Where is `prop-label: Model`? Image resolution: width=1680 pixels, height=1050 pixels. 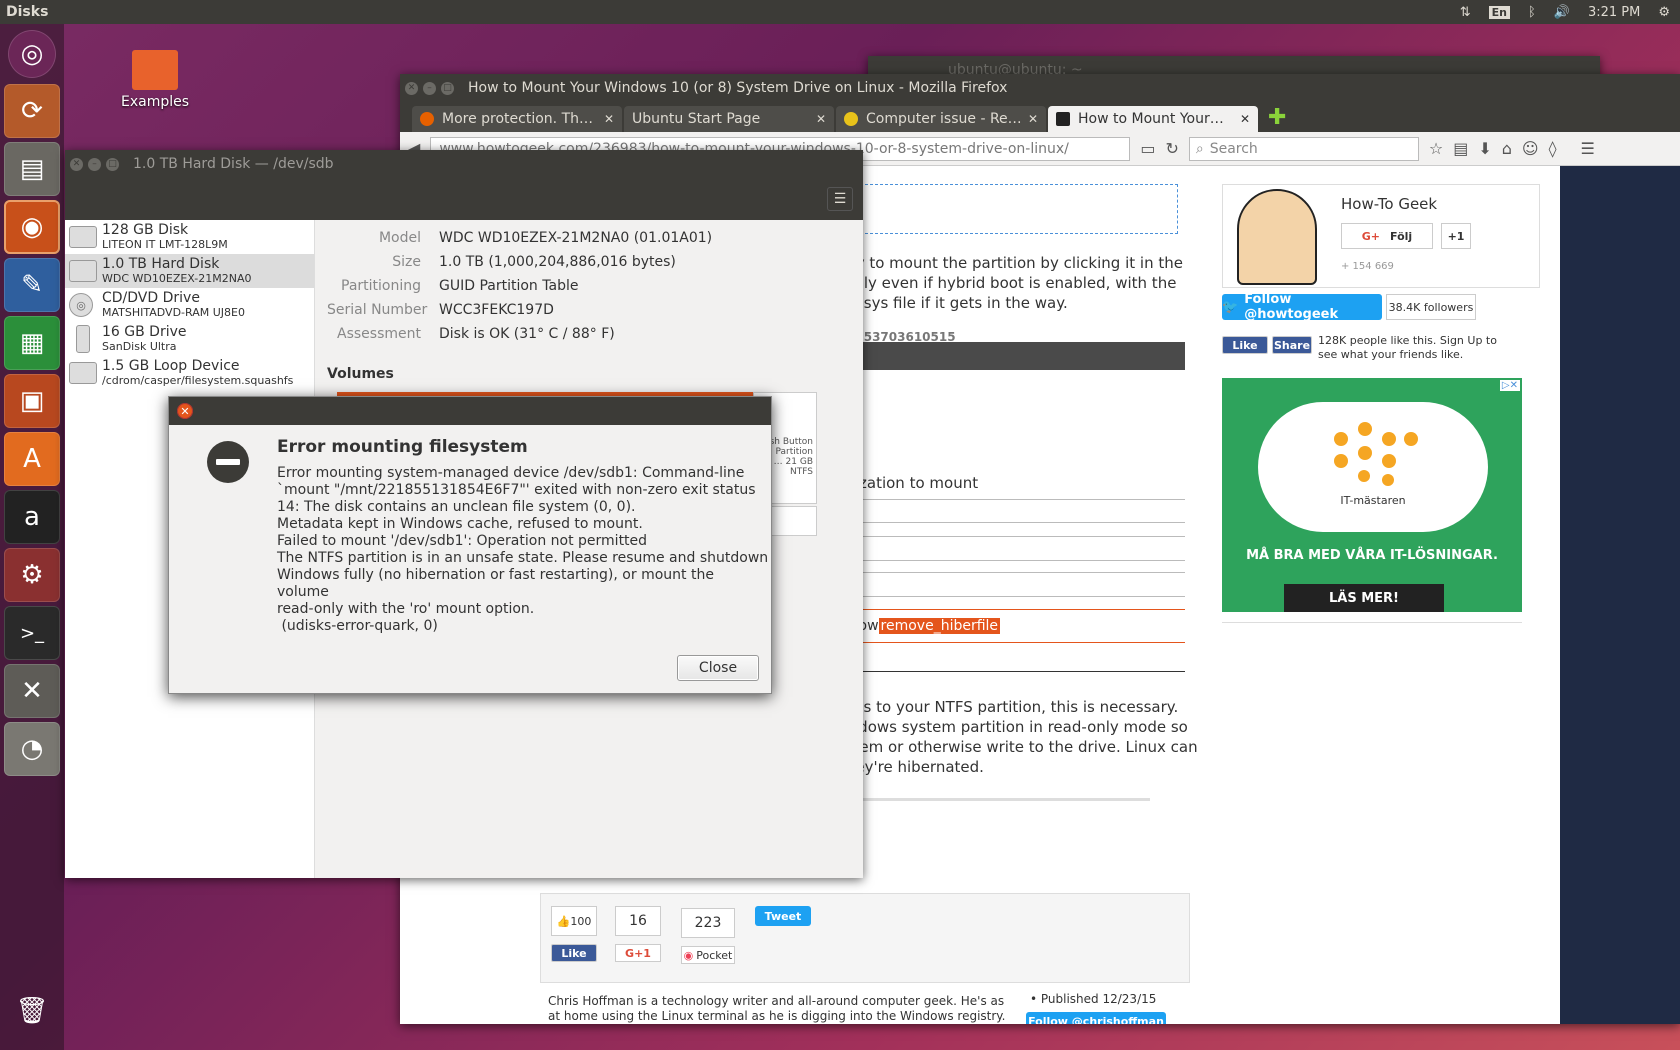 prop-label: Model is located at coordinates (399, 238).